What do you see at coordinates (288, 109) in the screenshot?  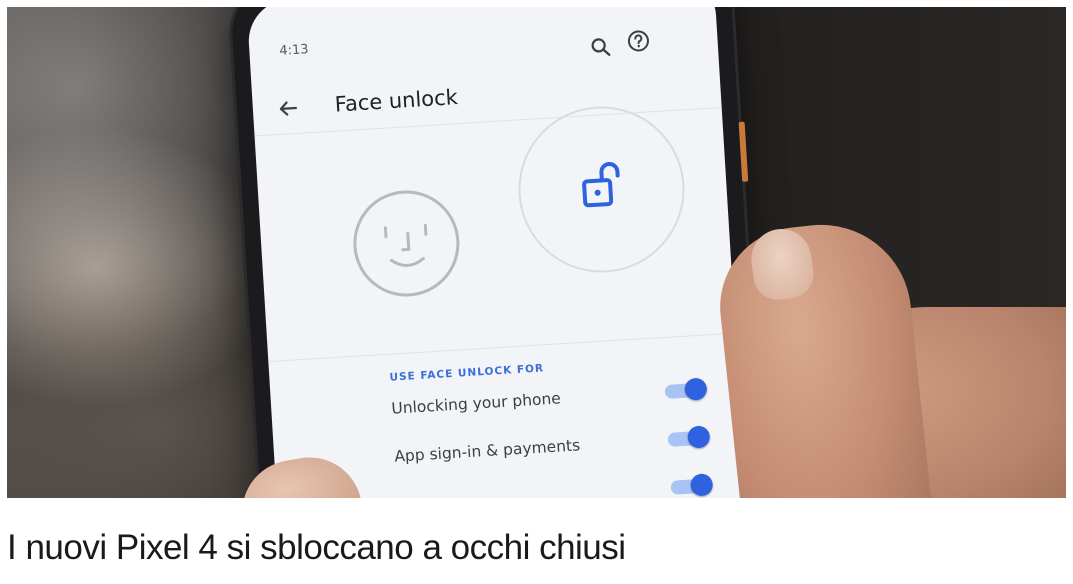 I see `back-arrow-icon` at bounding box center [288, 109].